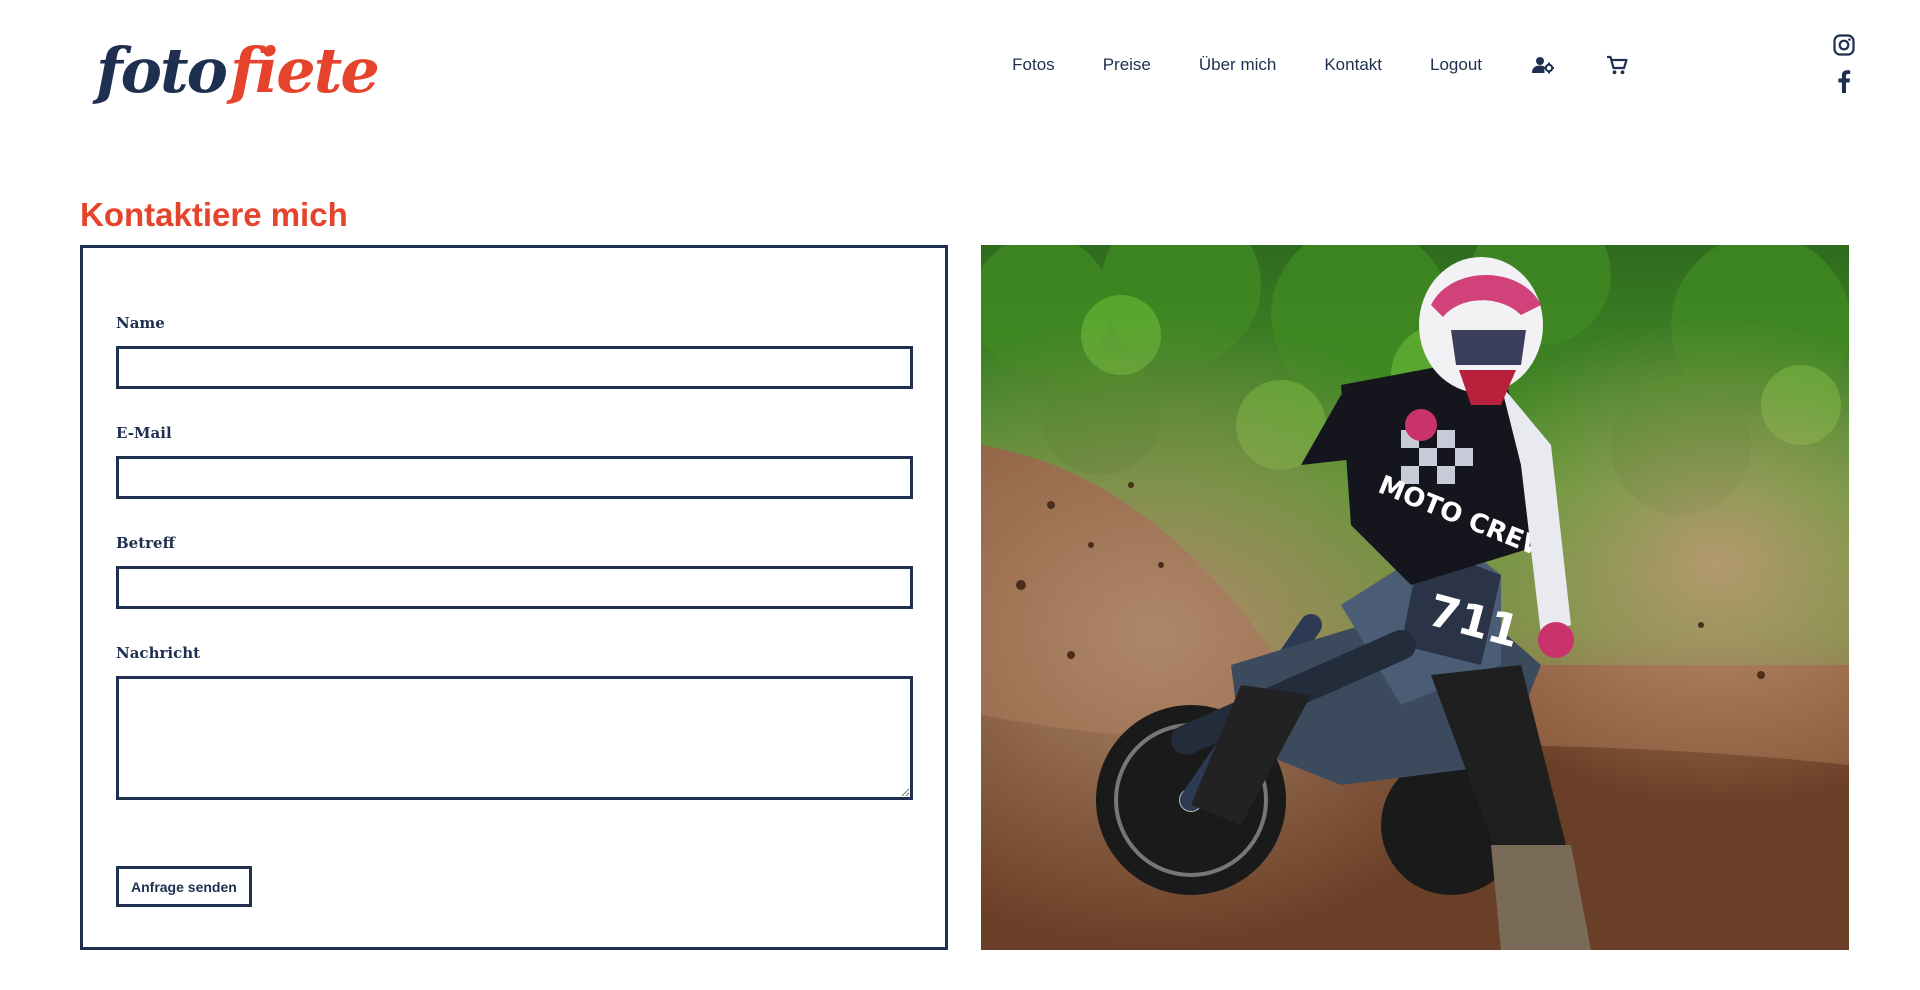 This screenshot has width=1920, height=990. Describe the element at coordinates (158, 653) in the screenshot. I see `message-label: Nachricht` at that location.